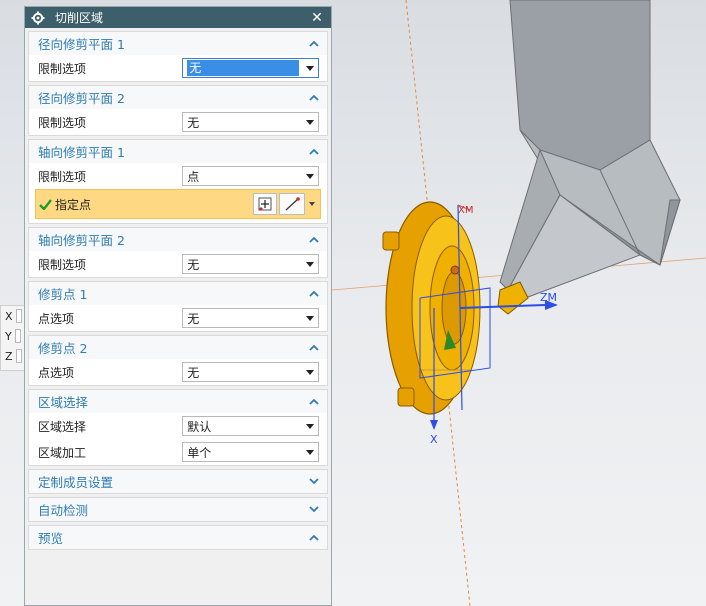  I want to click on group-trim-point-1: 修剪点 1 点选项 无, so click(178, 306).